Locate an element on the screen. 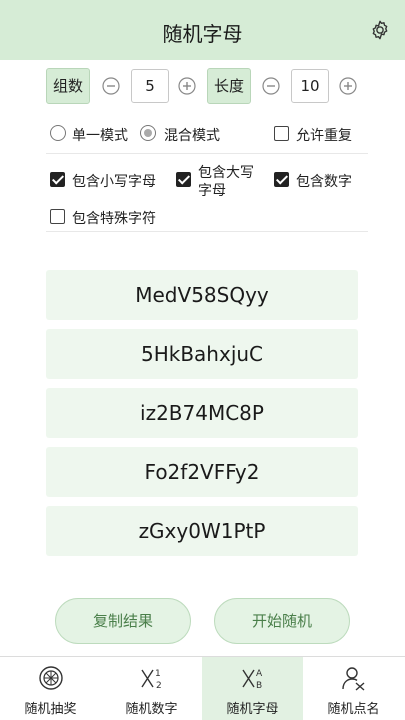  tab-lottery: 随机抽奖 is located at coordinates (50, 688).